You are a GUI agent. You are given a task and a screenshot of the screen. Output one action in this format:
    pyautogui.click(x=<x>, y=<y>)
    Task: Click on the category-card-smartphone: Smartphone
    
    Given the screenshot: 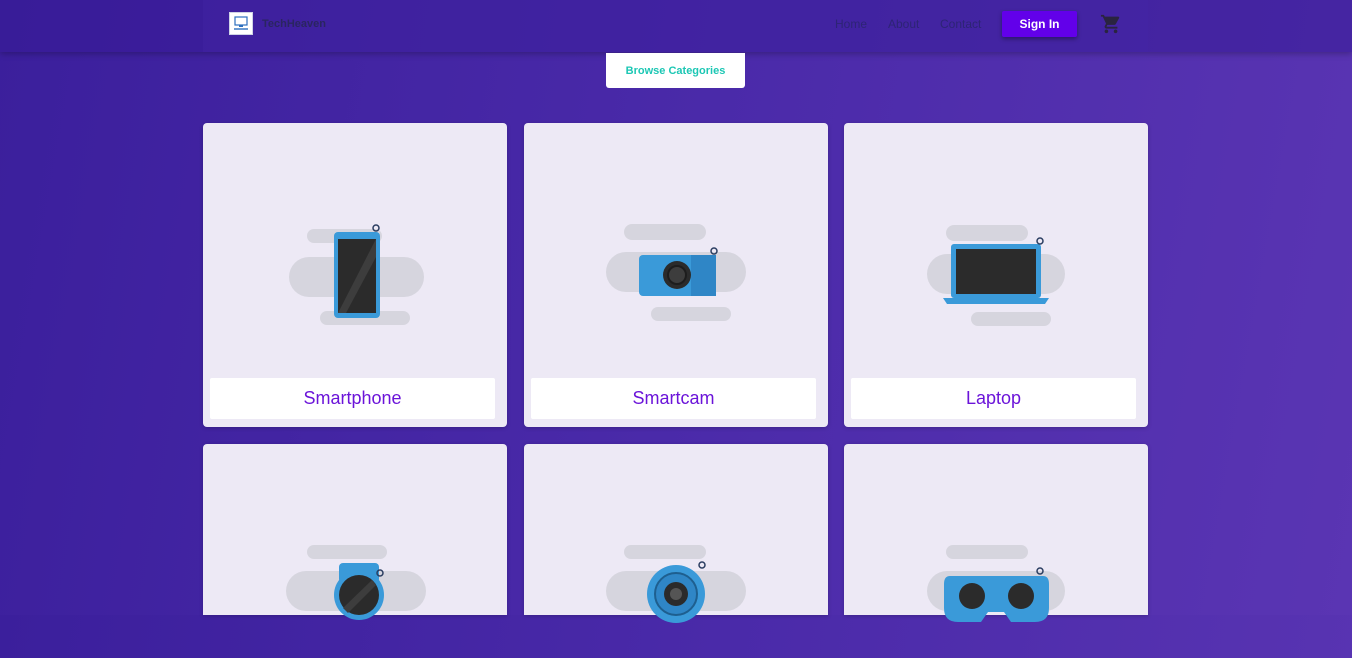 What is the action you would take?
    pyautogui.click(x=355, y=275)
    